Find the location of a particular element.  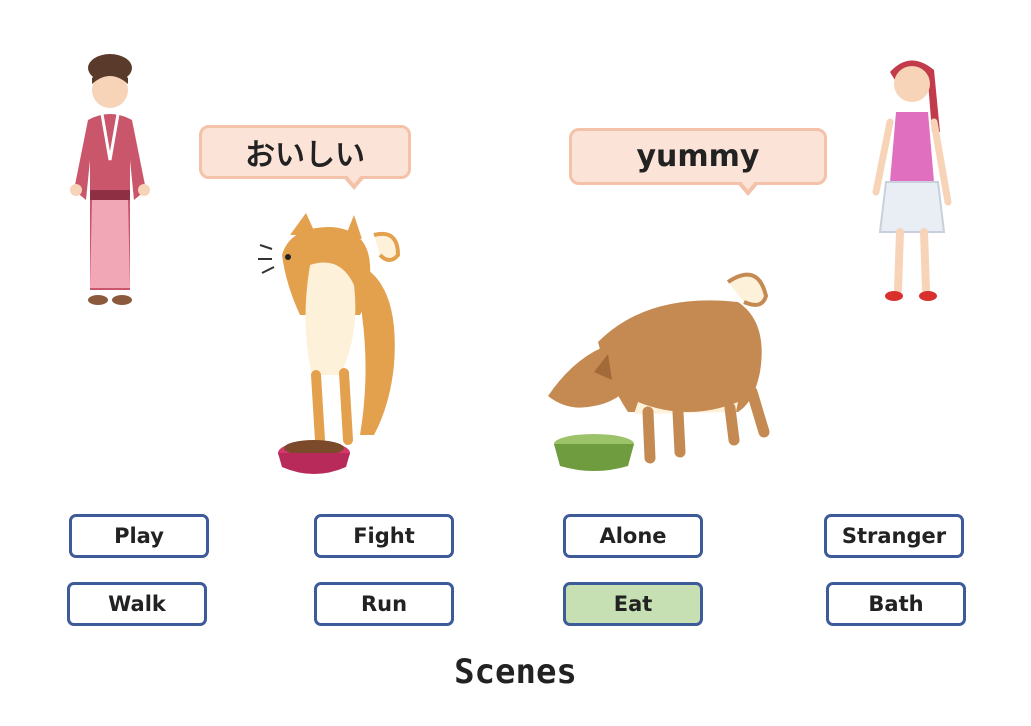

speech-bubble-right: yummy is located at coordinates (698, 162).